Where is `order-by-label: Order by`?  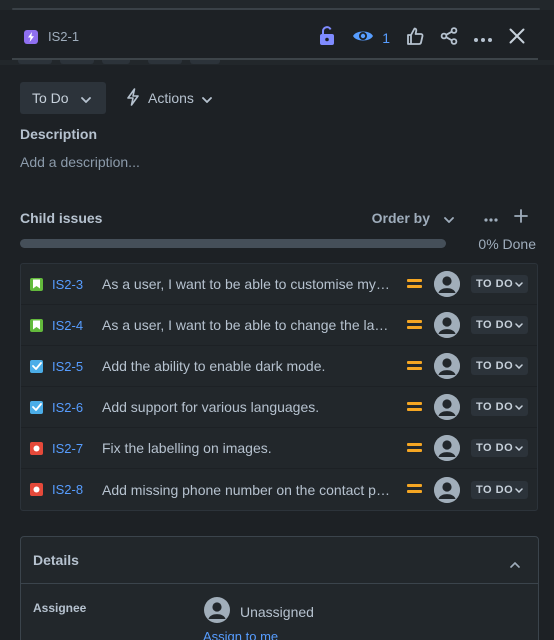
order-by-label: Order by is located at coordinates (400, 218).